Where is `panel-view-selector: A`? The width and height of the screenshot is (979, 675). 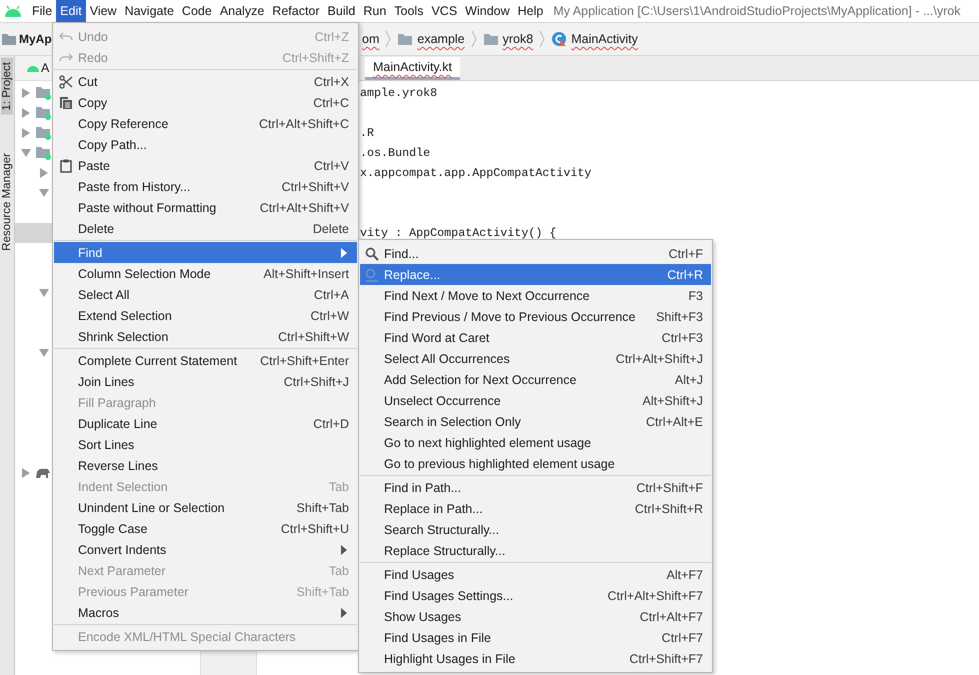 panel-view-selector: A is located at coordinates (45, 68).